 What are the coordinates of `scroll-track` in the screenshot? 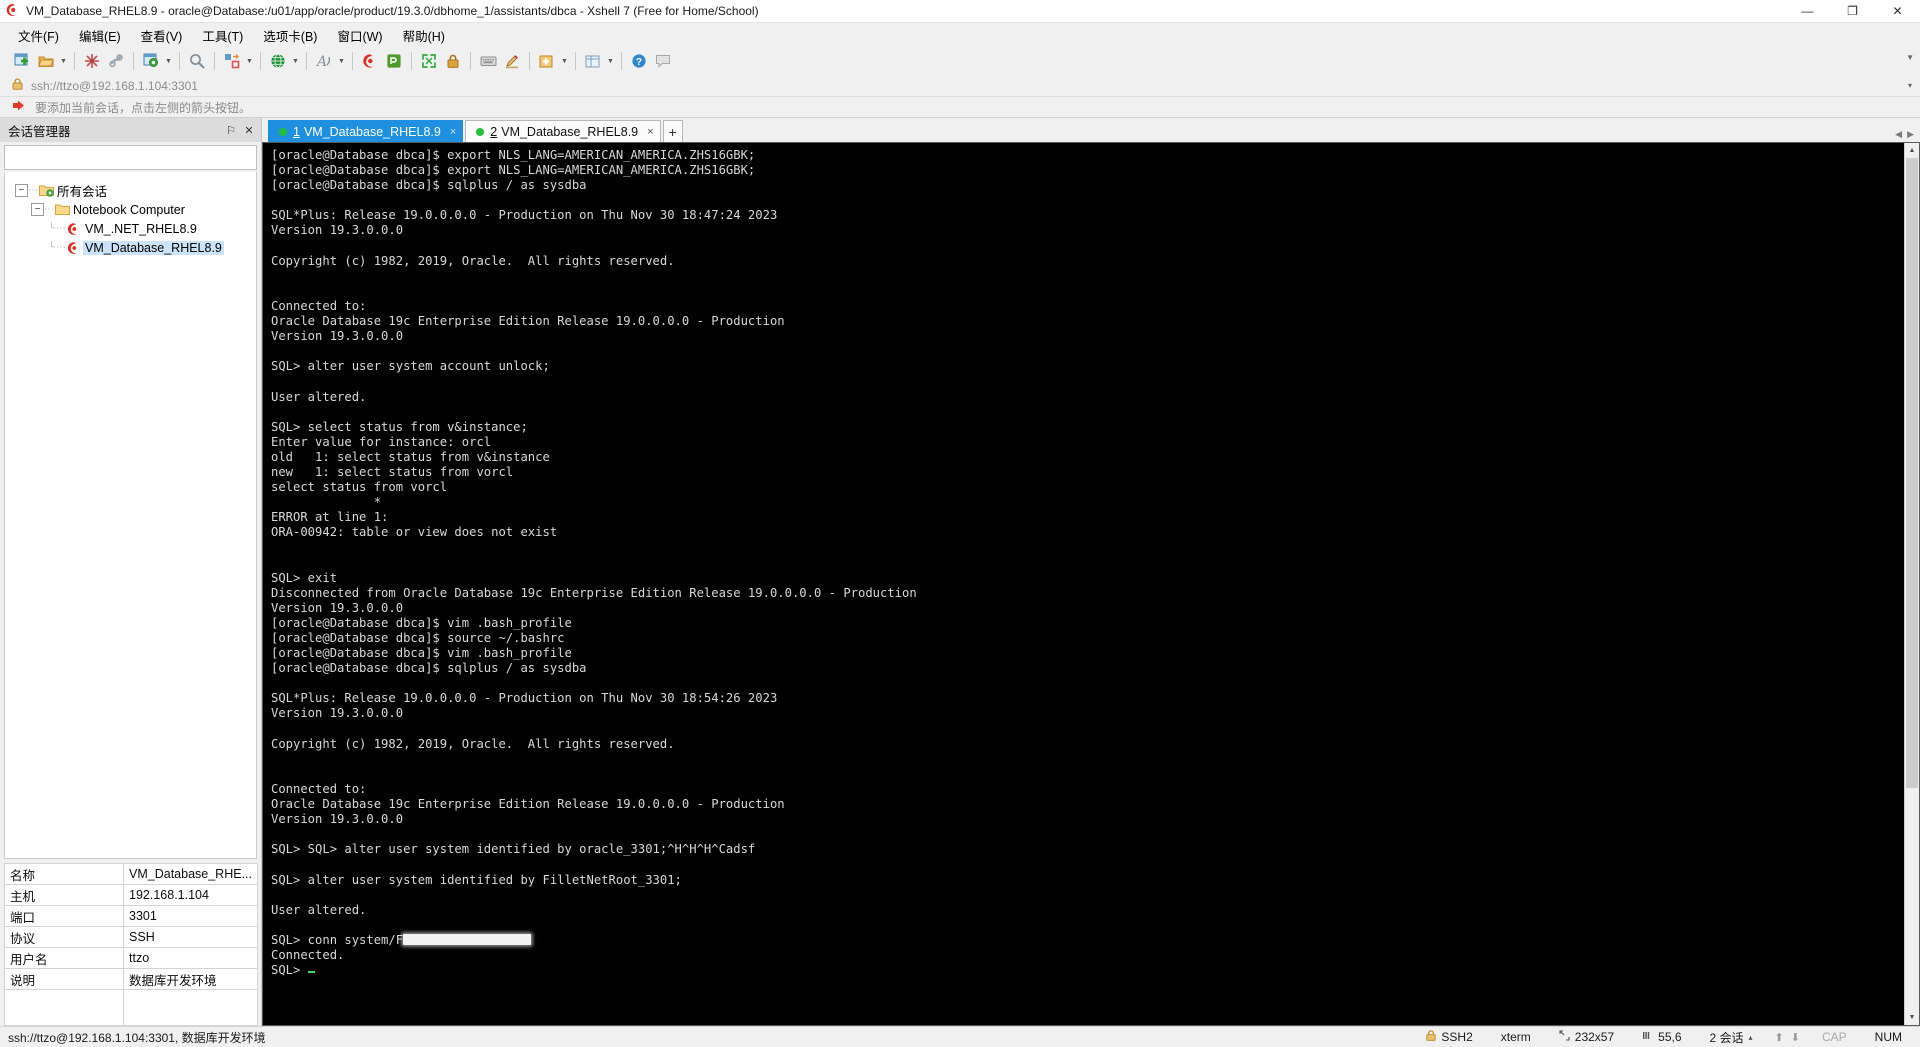 It's located at (1912, 584).